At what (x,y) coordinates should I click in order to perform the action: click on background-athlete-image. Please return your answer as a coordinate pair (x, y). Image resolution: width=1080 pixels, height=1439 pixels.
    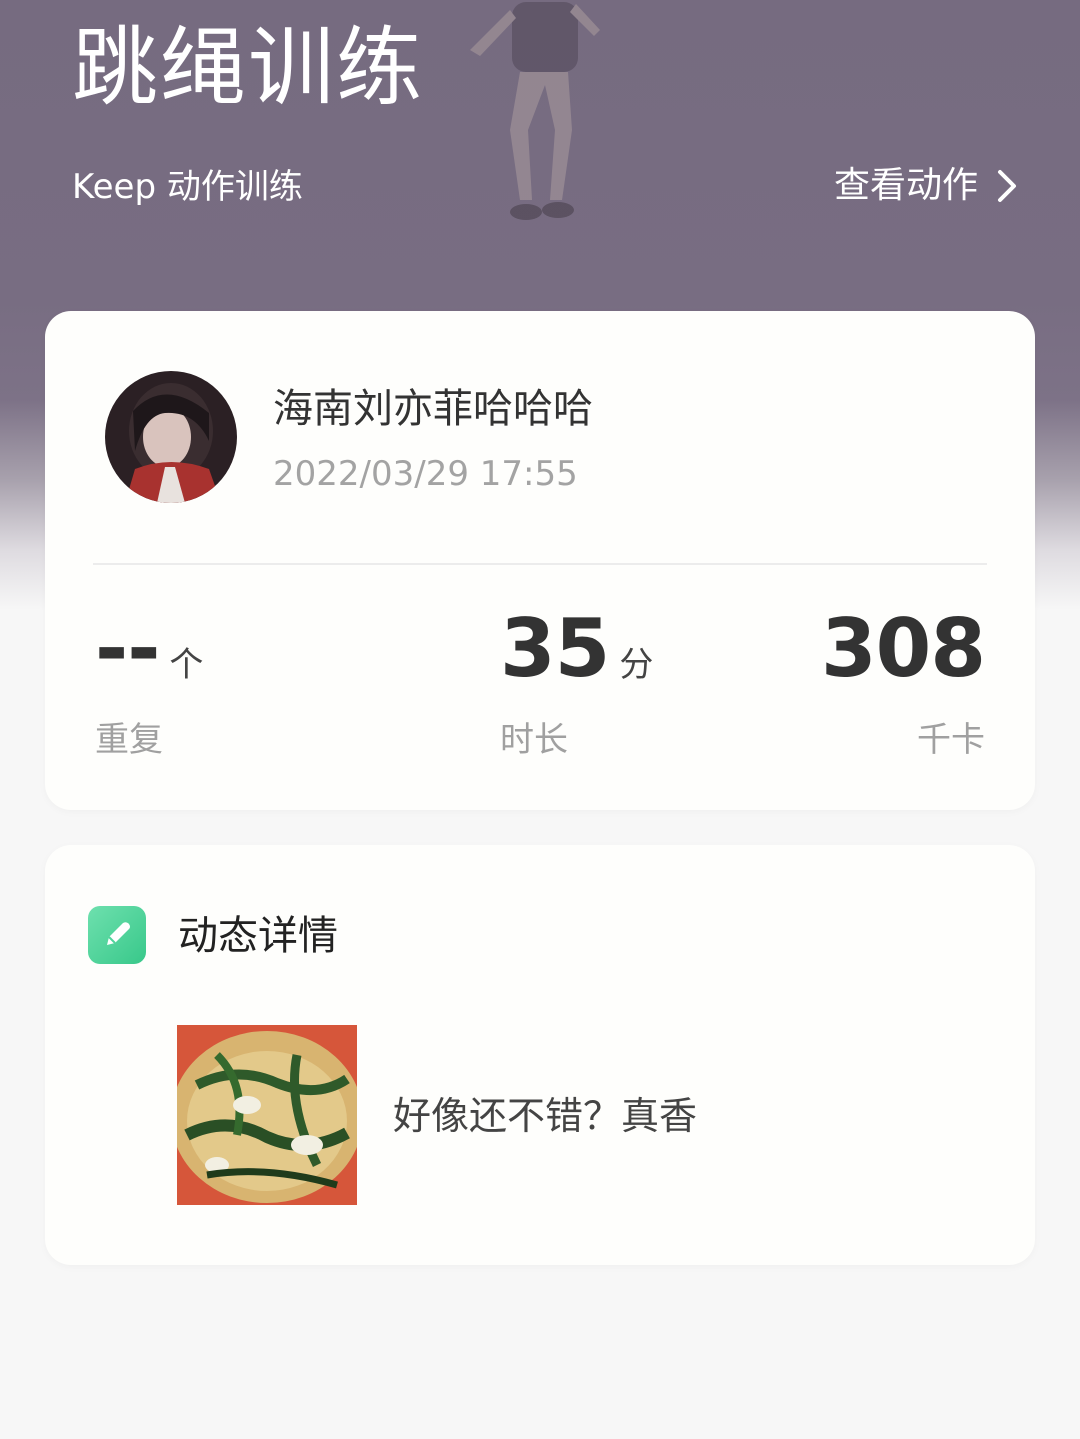
    Looking at the image, I should click on (535, 111).